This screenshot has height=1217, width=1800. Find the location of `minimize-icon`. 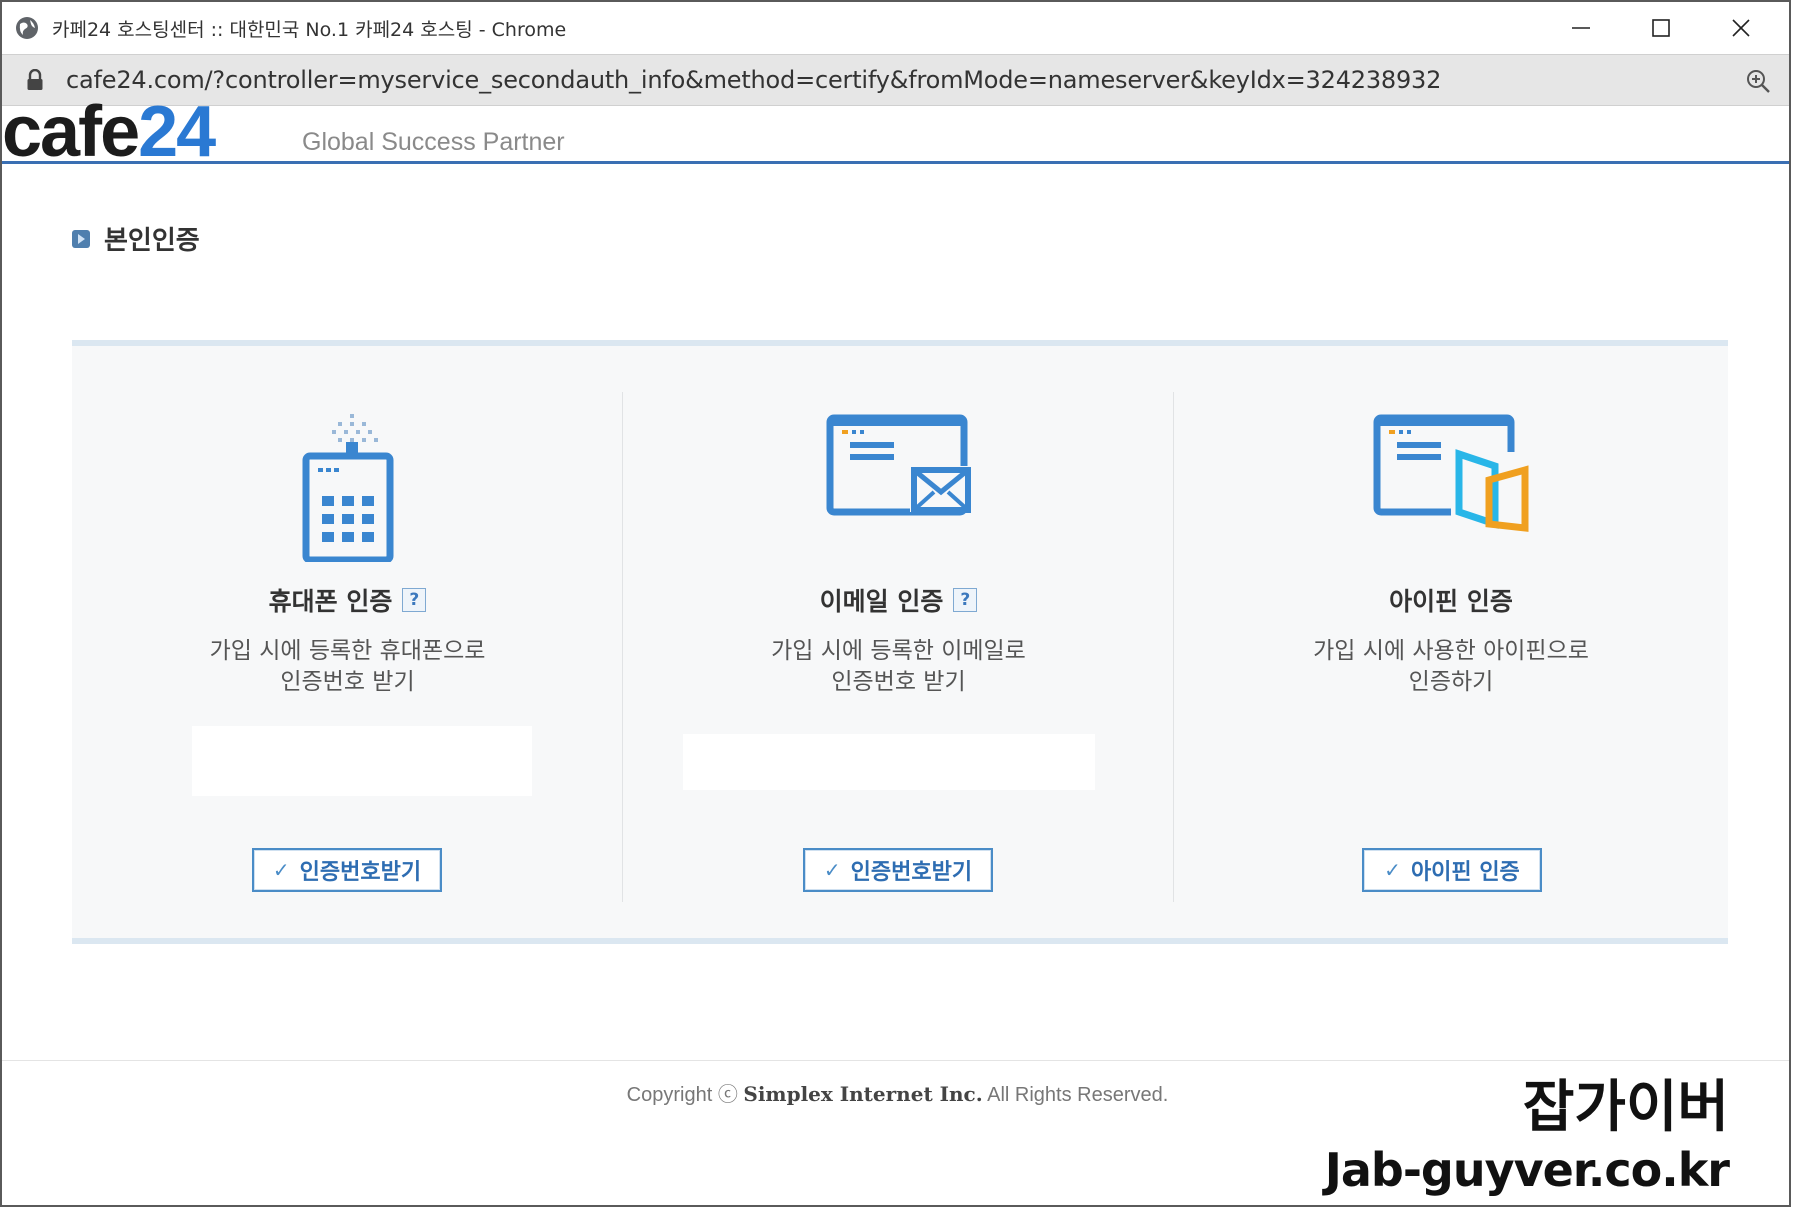

minimize-icon is located at coordinates (1581, 28).